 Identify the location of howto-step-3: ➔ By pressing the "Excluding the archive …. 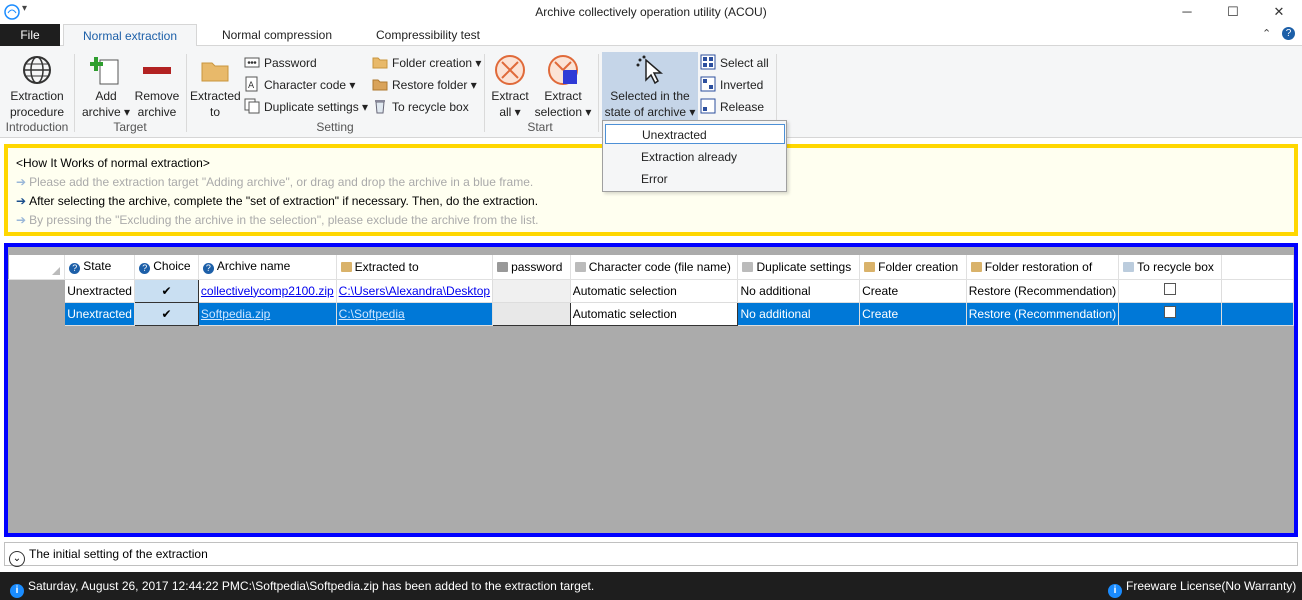
(277, 220).